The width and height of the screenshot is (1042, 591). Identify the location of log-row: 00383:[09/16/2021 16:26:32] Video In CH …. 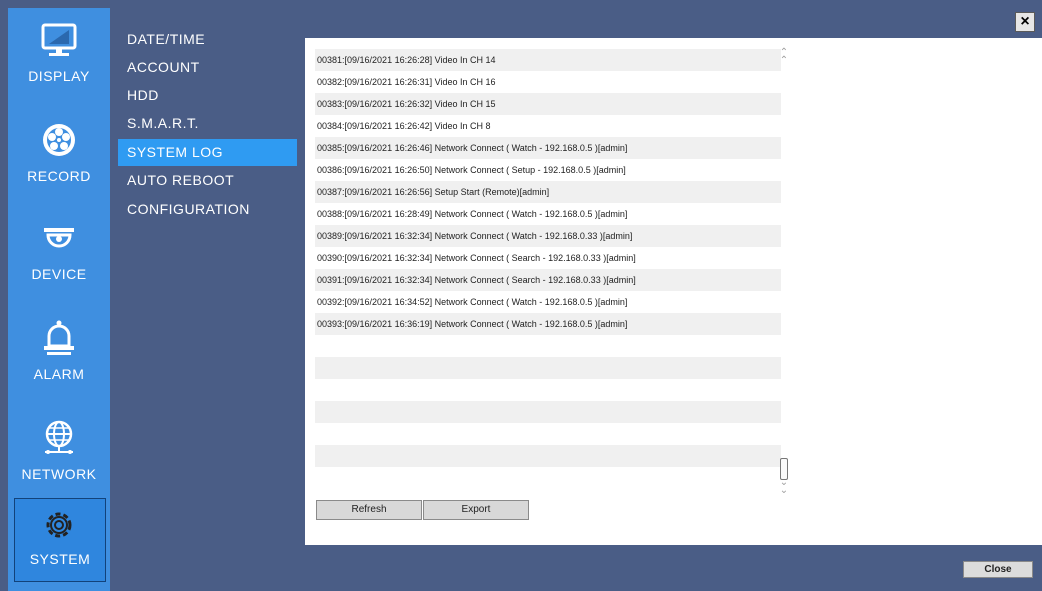
(548, 104).